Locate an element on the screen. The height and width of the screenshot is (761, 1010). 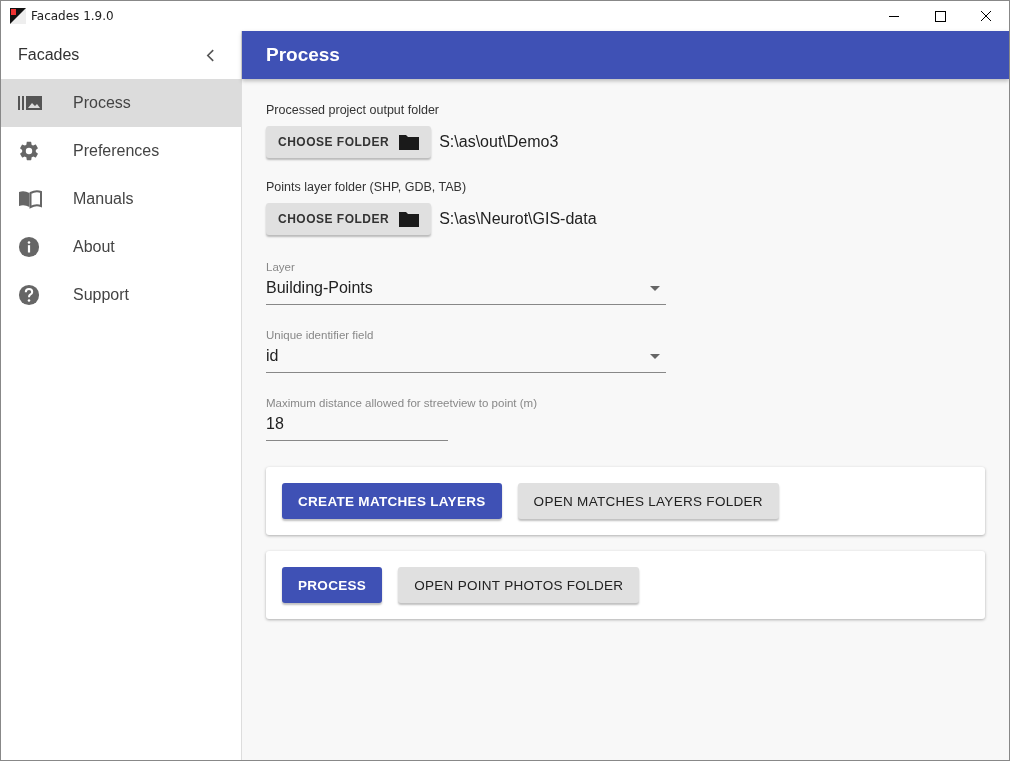
folder-path: S:\as\out\Demo3 is located at coordinates (499, 142).